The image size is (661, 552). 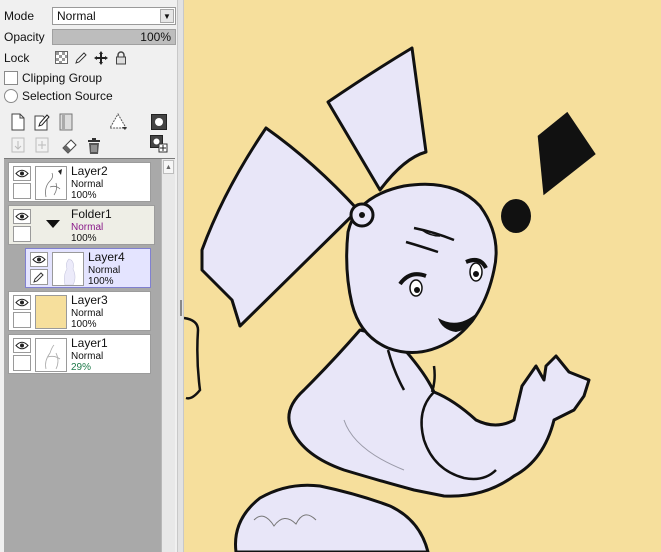 What do you see at coordinates (89, 343) in the screenshot?
I see `layer-name: Layer1` at bounding box center [89, 343].